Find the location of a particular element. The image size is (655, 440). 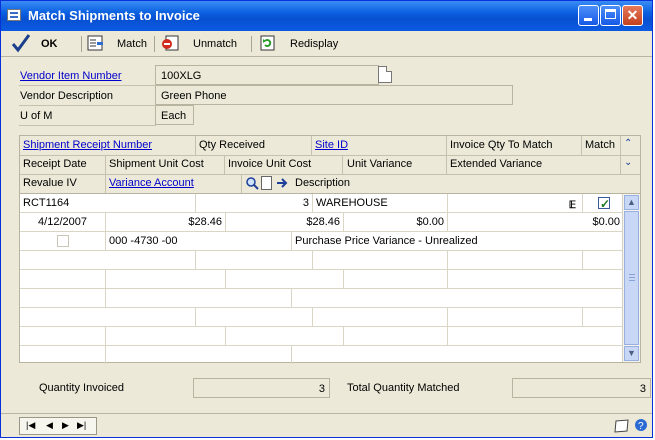

maximize-button is located at coordinates (610, 15).